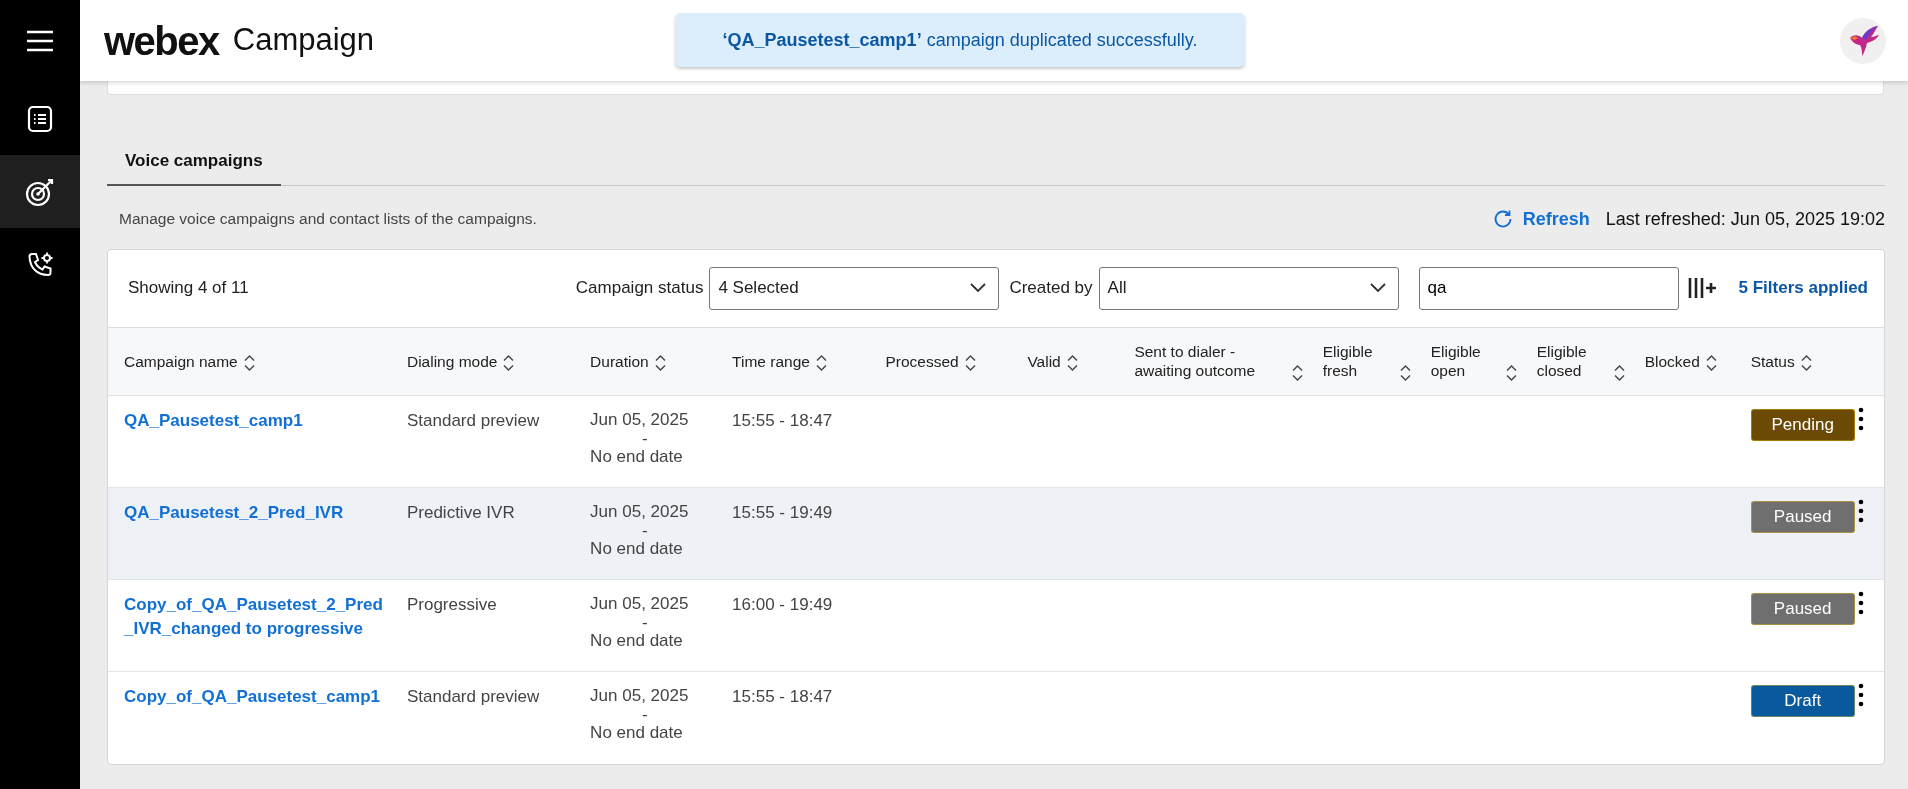  Describe the element at coordinates (771, 361) in the screenshot. I see `column-header: Time range` at that location.